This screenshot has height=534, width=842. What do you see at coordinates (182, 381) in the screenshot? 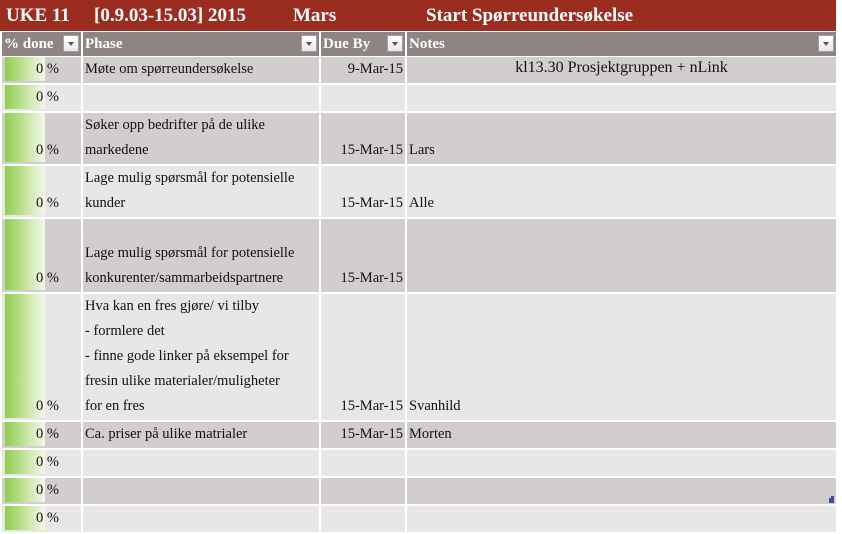
I see `phase-text-line: fresin ulike materialer/muligheter` at bounding box center [182, 381].